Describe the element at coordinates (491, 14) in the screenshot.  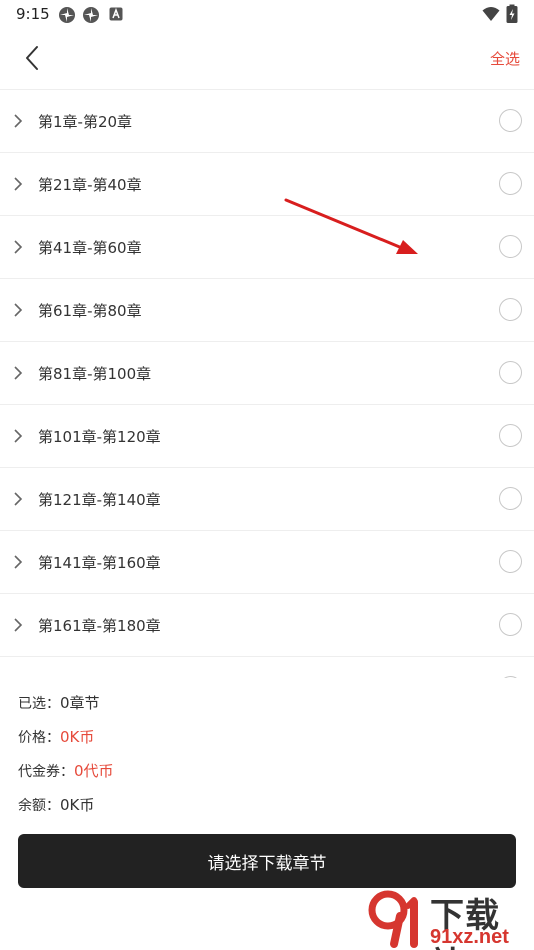
I see `wifi-icon` at that location.